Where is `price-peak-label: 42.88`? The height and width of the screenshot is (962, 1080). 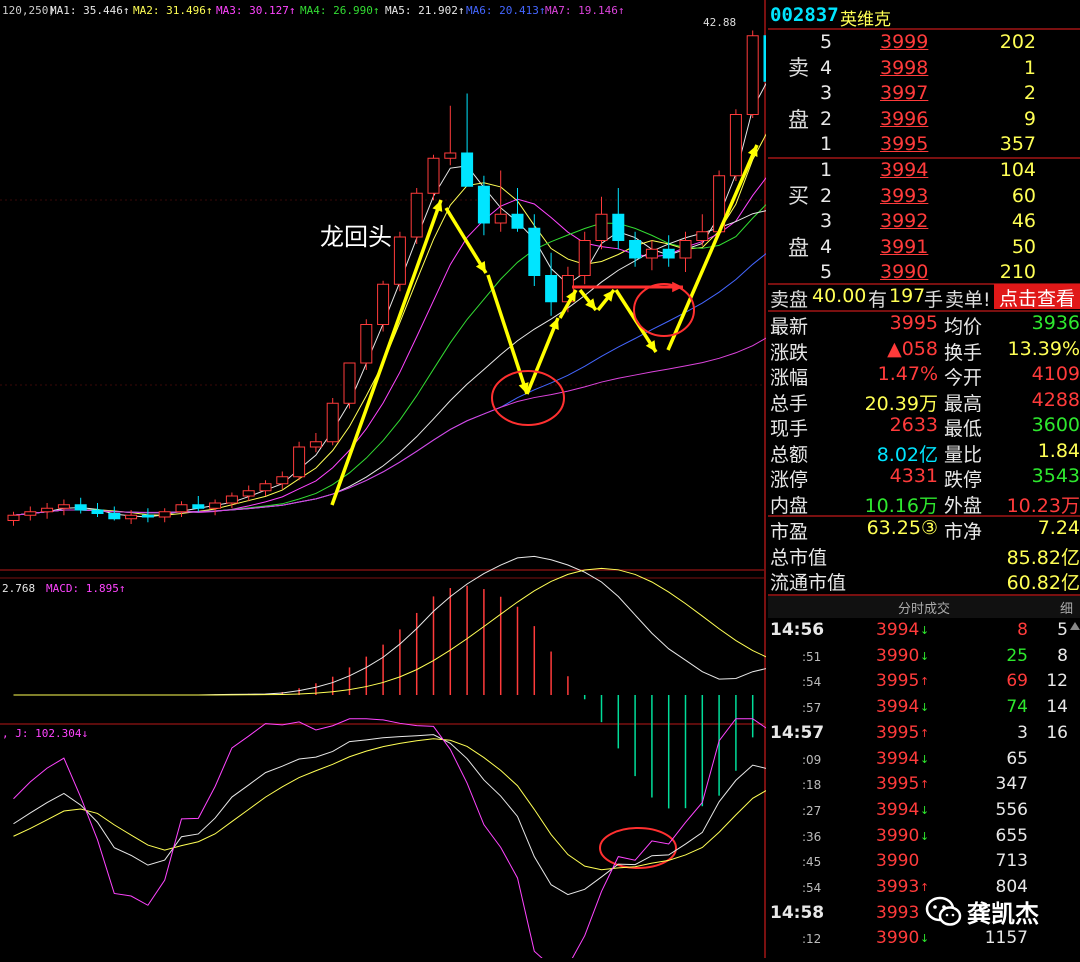 price-peak-label: 42.88 is located at coordinates (719, 22).